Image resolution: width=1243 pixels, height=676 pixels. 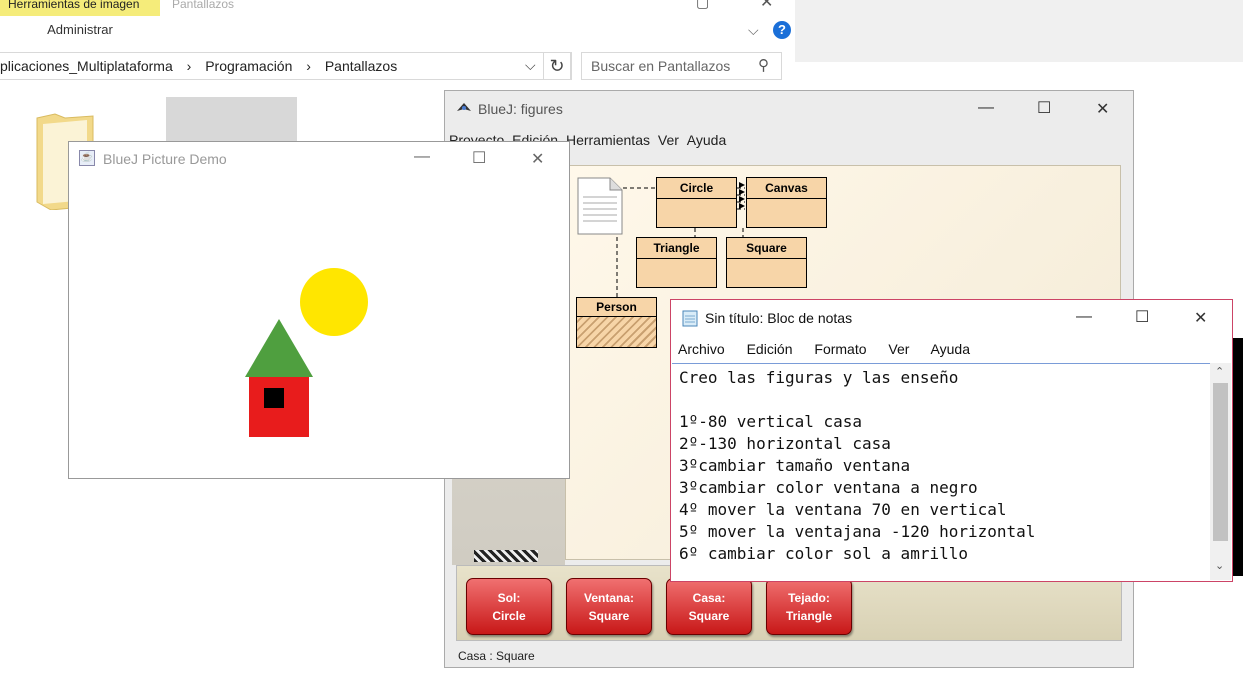 I want to click on progress-indicator, so click(x=506, y=556).